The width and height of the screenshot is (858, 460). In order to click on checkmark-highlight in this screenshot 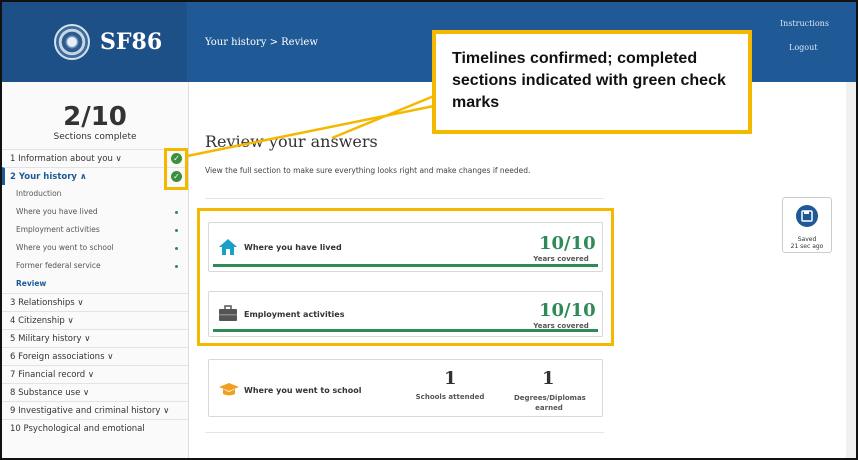, I will do `click(176, 169)`.